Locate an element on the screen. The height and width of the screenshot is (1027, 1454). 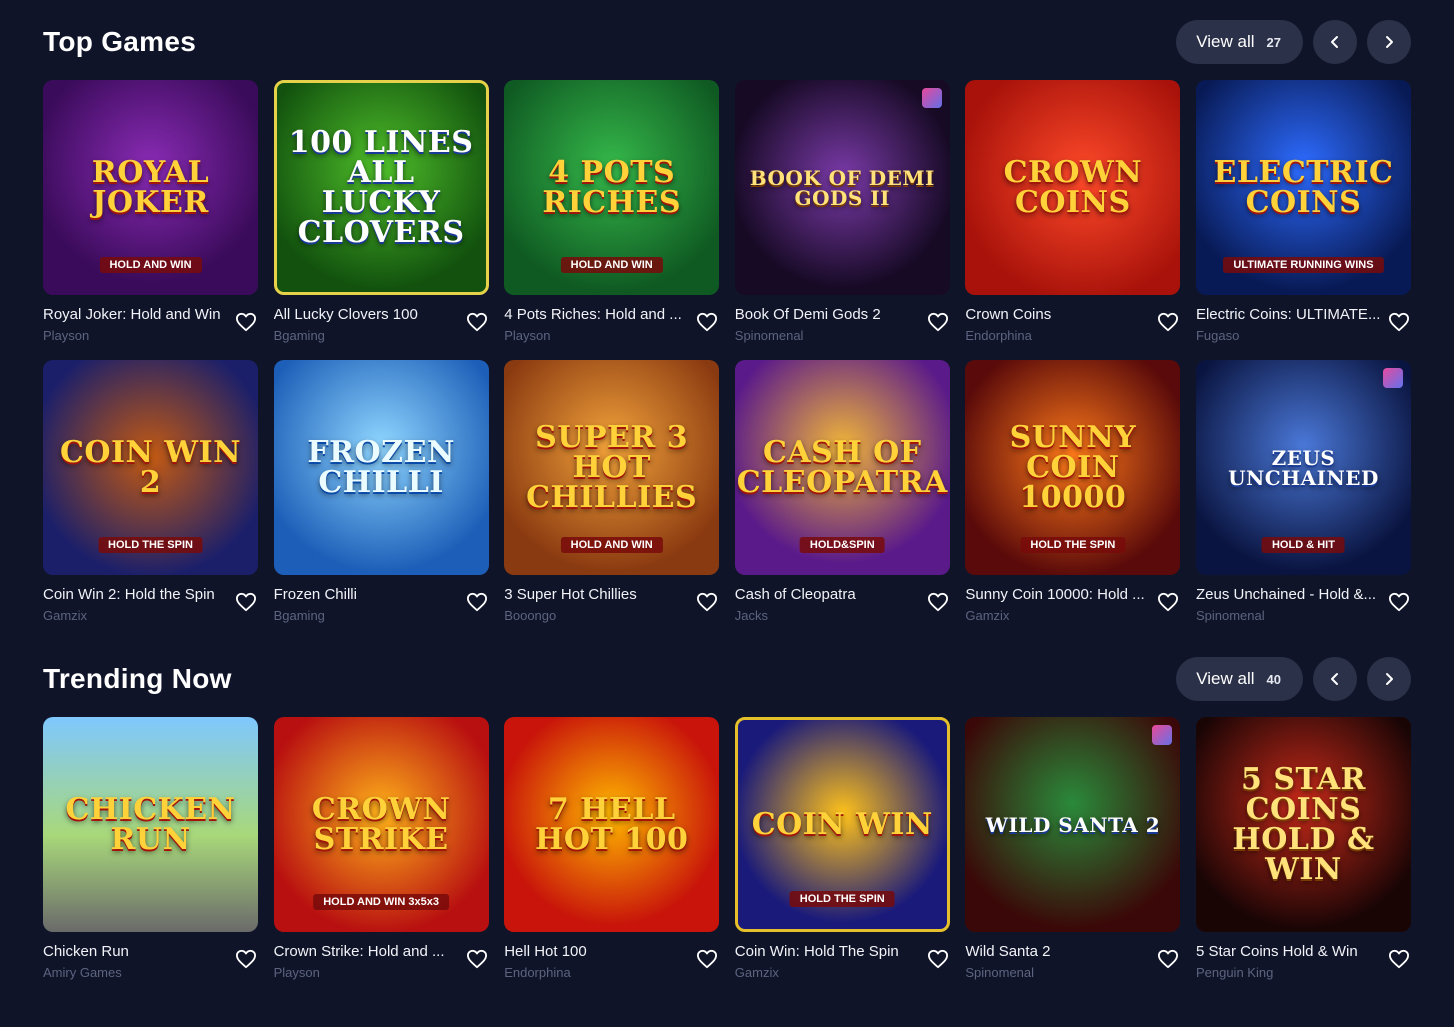
game-thumbnail: ROYAL JOKER HOLD AND WIN is located at coordinates (150, 187).